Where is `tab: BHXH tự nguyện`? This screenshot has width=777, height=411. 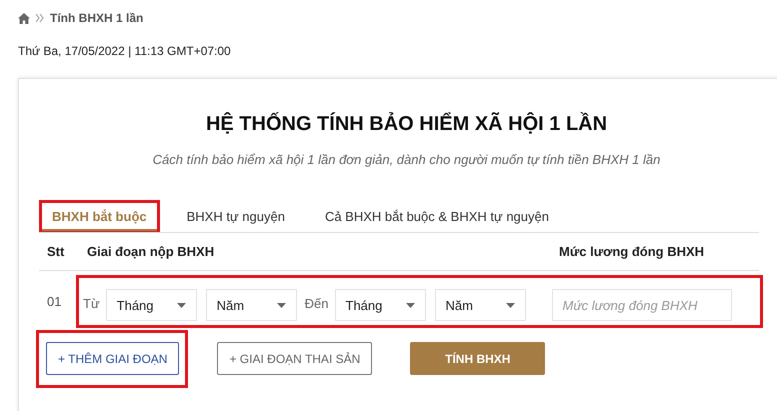
tab: BHXH tự nguyện is located at coordinates (235, 217).